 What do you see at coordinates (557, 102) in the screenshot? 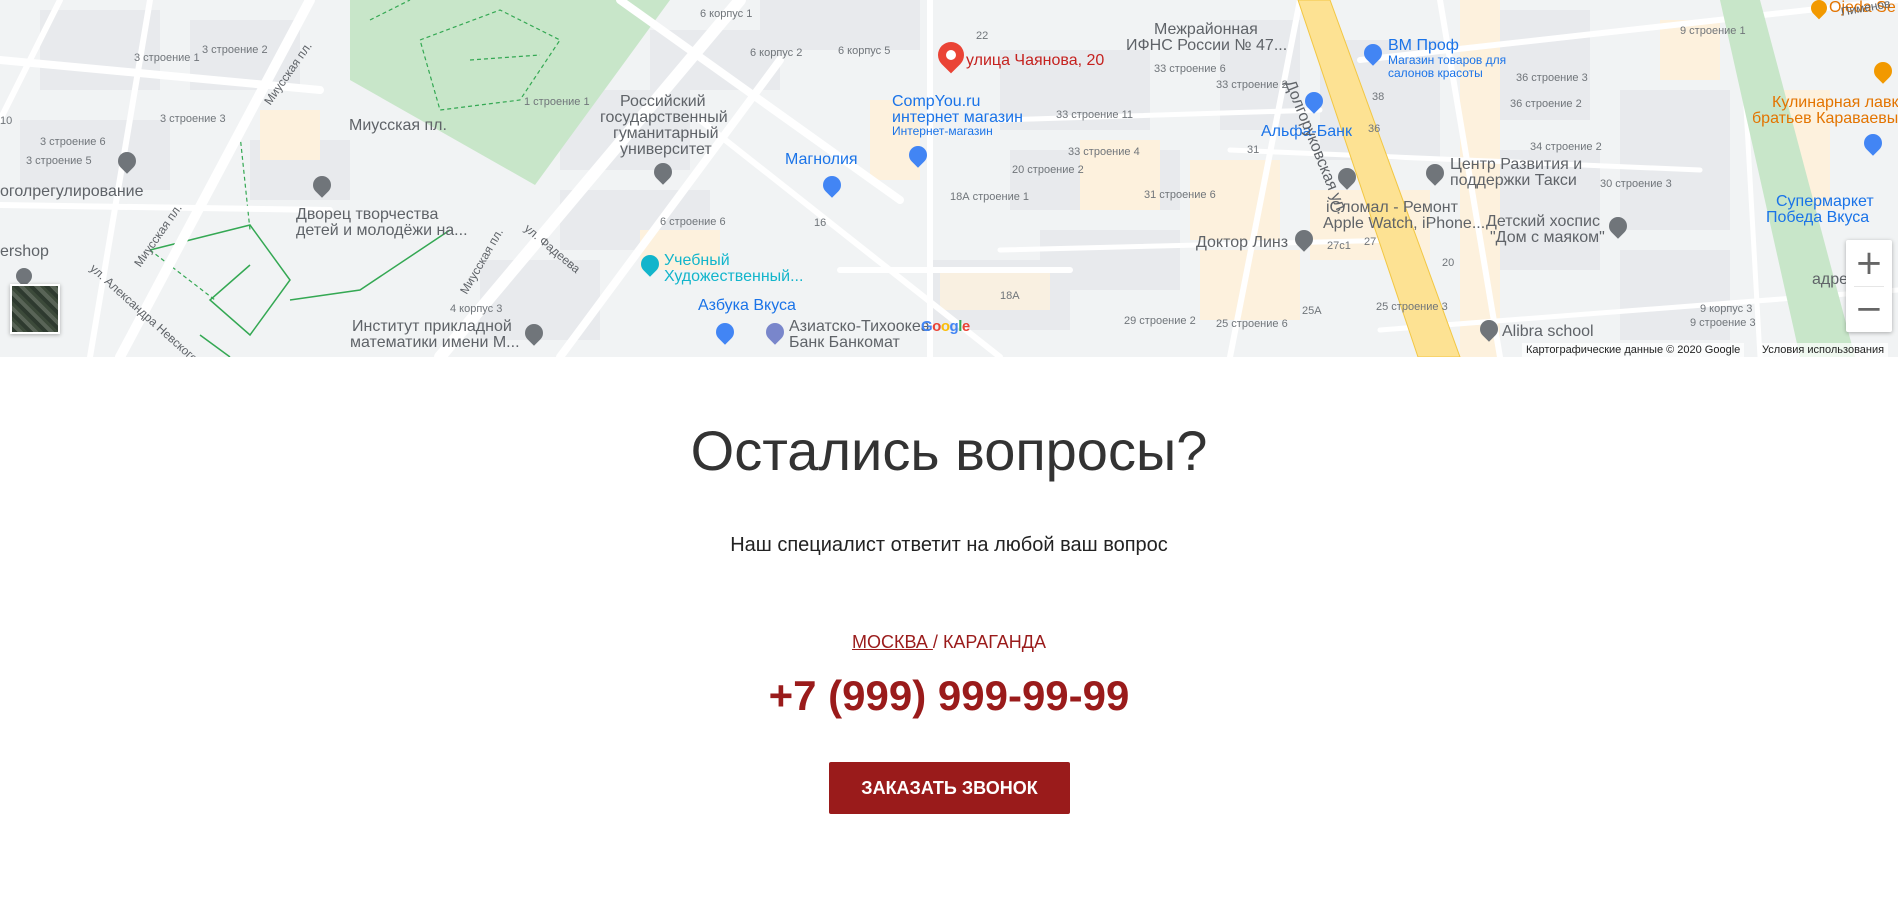
I see `building-number: 1 строение 1` at bounding box center [557, 102].